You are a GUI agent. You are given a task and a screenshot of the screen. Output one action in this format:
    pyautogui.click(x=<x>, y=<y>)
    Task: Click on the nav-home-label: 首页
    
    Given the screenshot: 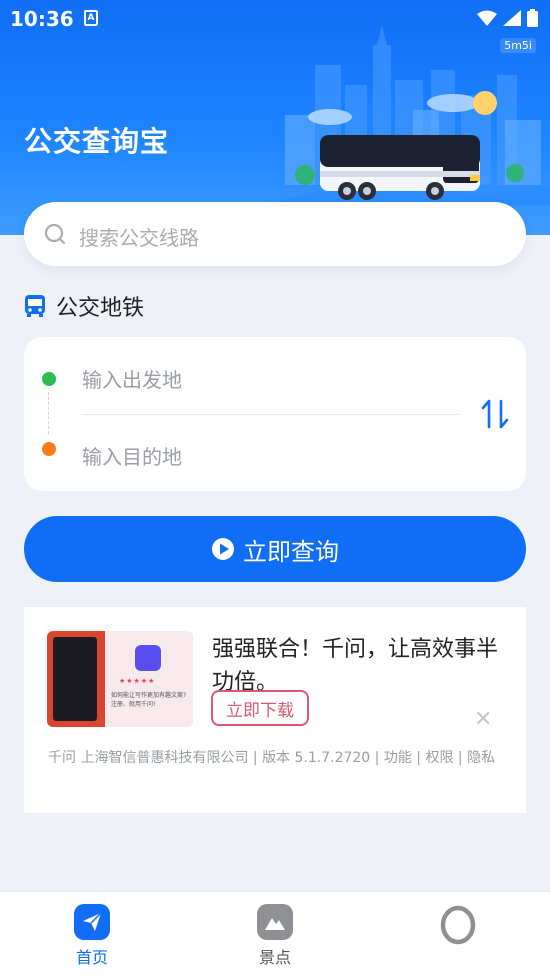 What is the action you would take?
    pyautogui.click(x=91, y=957)
    